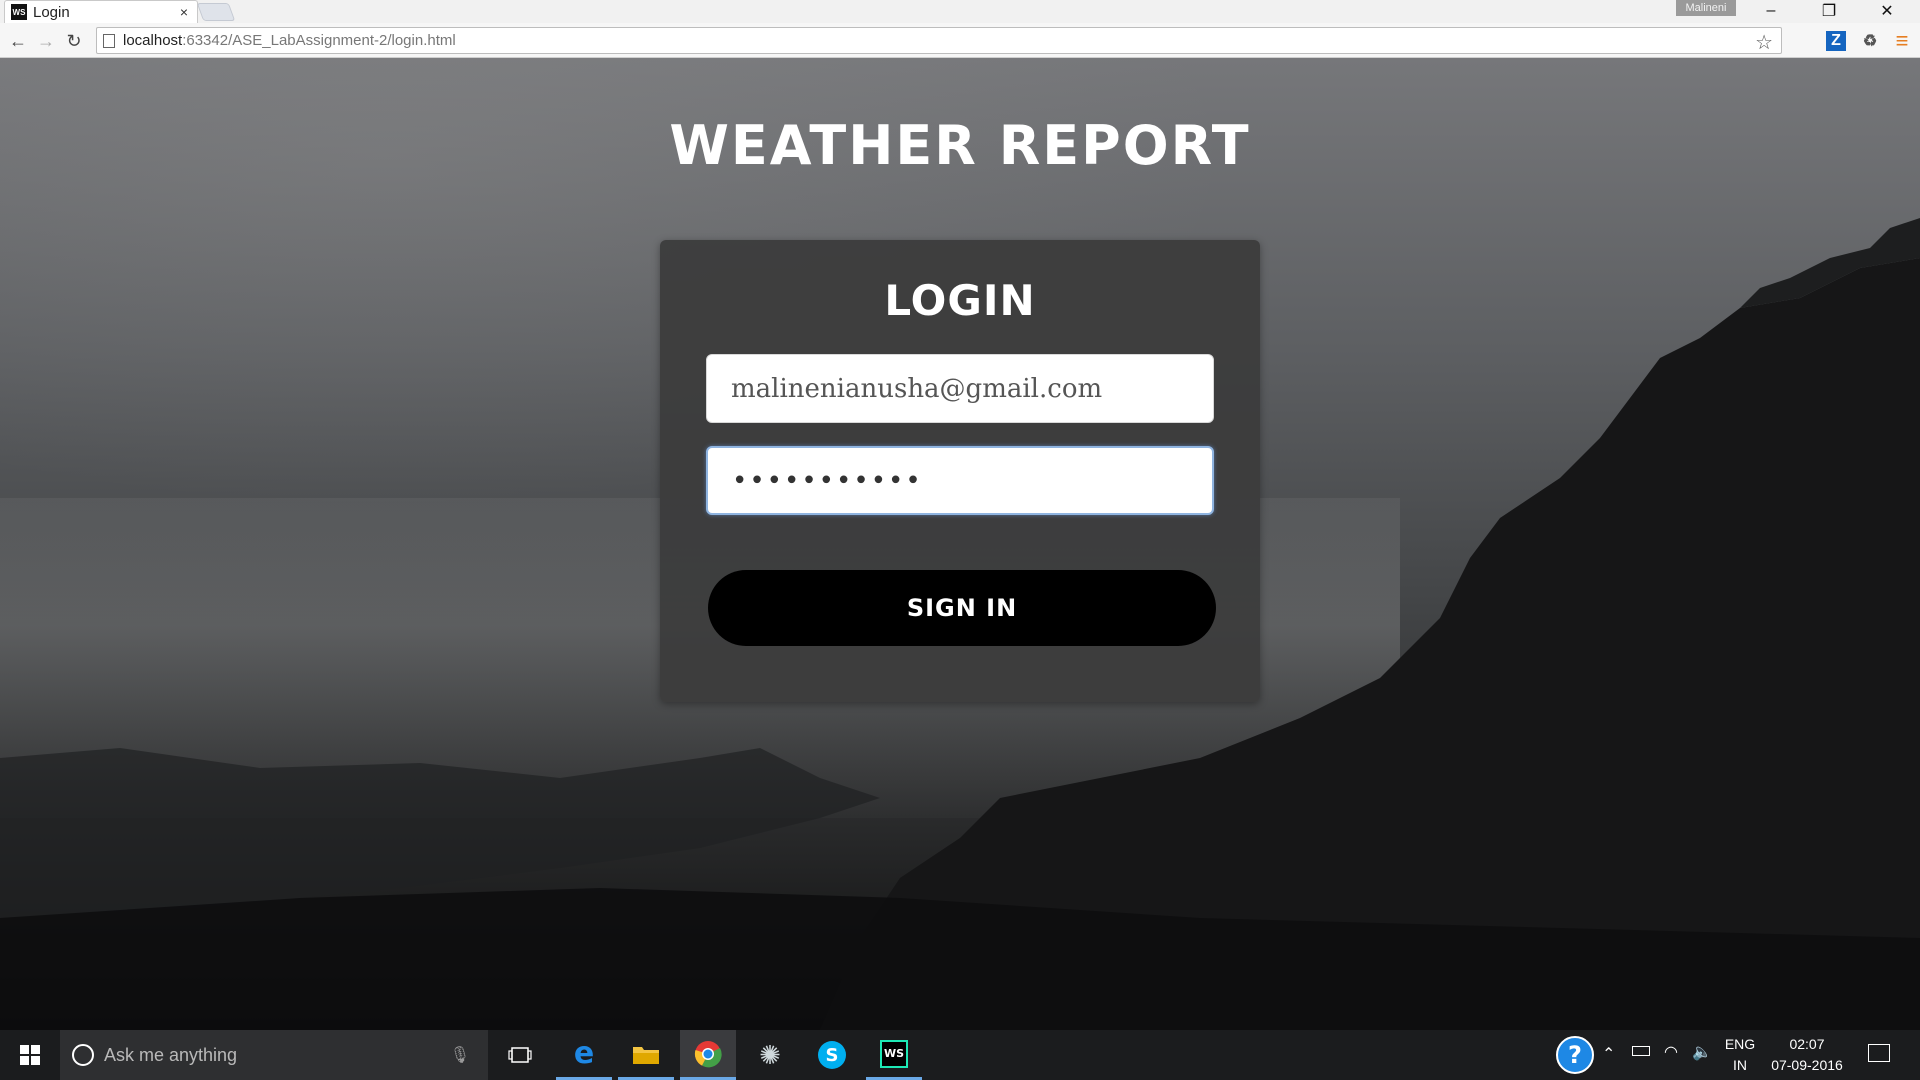 Image resolution: width=1920 pixels, height=1080 pixels. I want to click on region-code: IN, so click(1740, 1065).